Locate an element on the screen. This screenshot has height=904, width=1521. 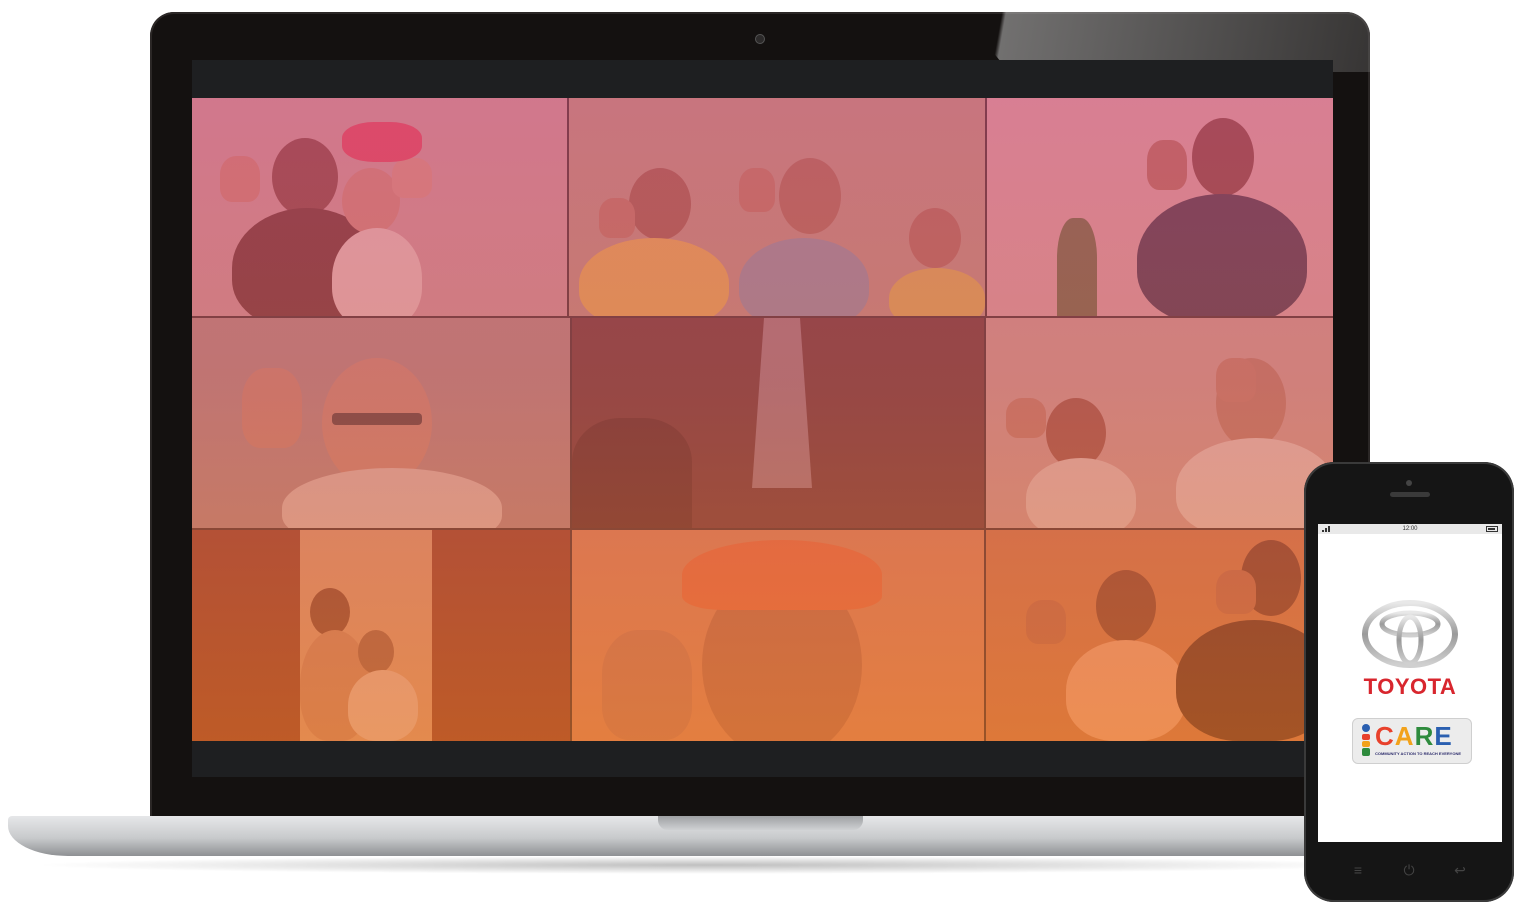
menu-icon: ≡ is located at coordinates (1358, 870).